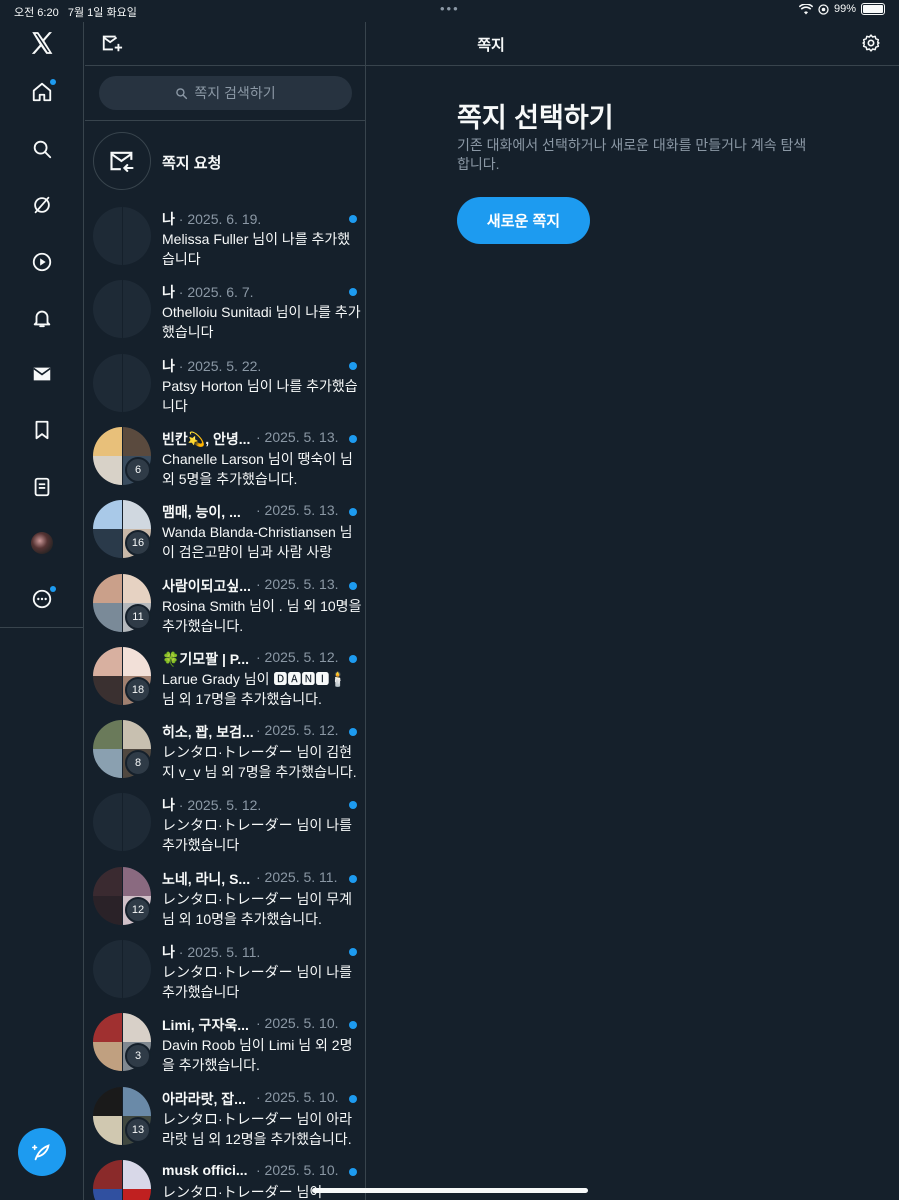  Describe the element at coordinates (257, 1055) in the screenshot. I see `conversation-preview: Davin Roob 님이 Limi 님 외 2명을 추가했습니다.` at that location.